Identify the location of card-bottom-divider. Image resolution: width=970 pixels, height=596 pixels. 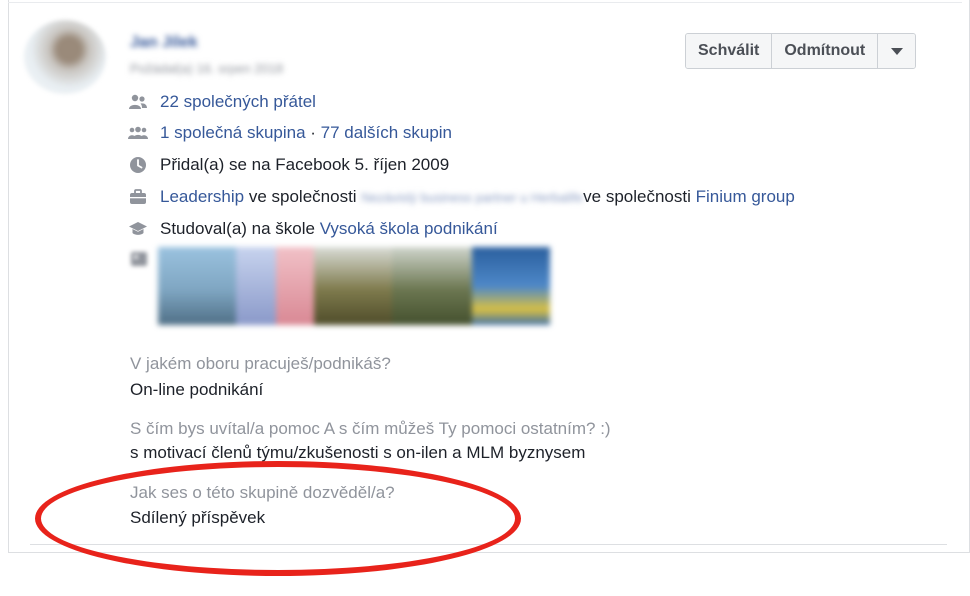
(488, 544).